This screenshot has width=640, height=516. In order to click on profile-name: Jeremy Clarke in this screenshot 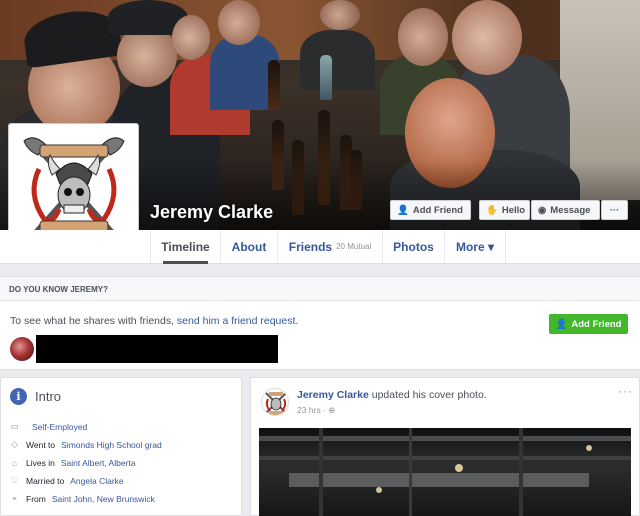, I will do `click(211, 212)`.